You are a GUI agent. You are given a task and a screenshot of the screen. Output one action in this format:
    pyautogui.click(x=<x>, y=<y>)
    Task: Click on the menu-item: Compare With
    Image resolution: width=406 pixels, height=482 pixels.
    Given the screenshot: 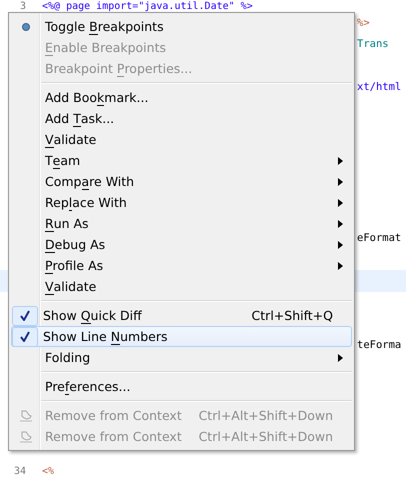 What is the action you would take?
    pyautogui.click(x=181, y=181)
    